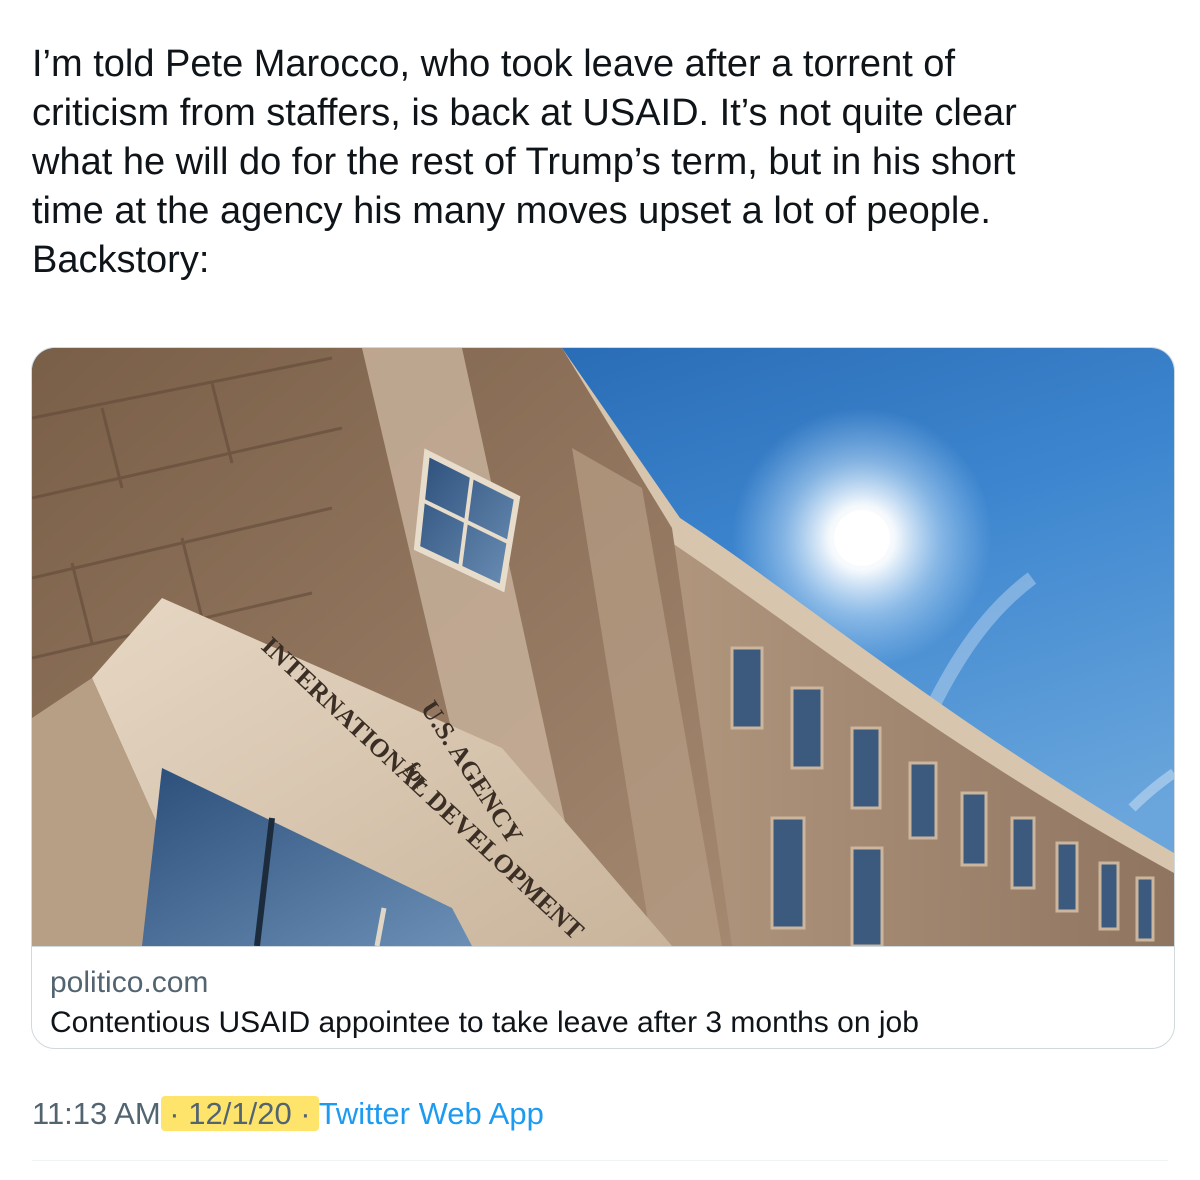 This screenshot has height=1180, width=1200. What do you see at coordinates (96, 1113) in the screenshot?
I see `tweet-time: 11:13 AM` at bounding box center [96, 1113].